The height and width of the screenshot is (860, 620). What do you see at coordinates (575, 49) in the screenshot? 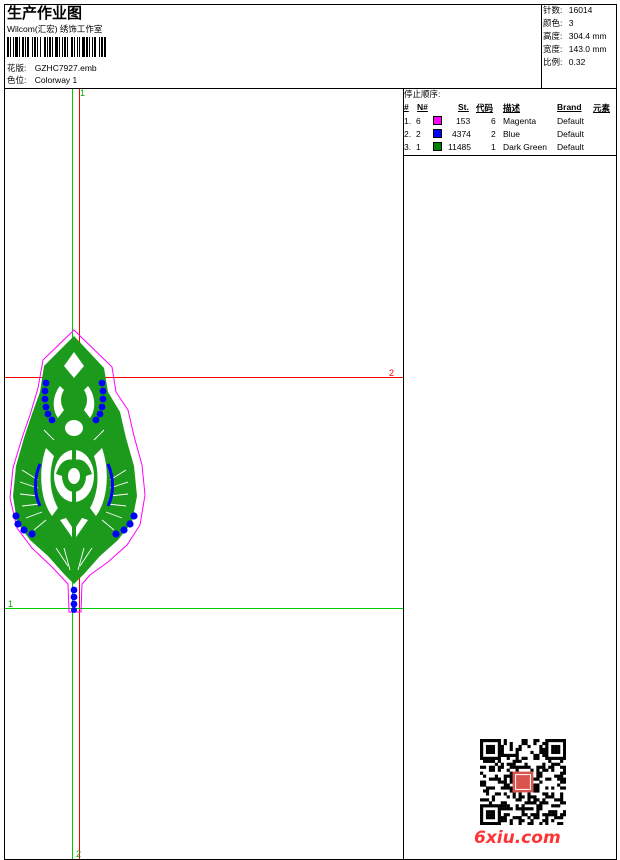
I see `stat-width: 宽度: 143.0 mm` at bounding box center [575, 49].